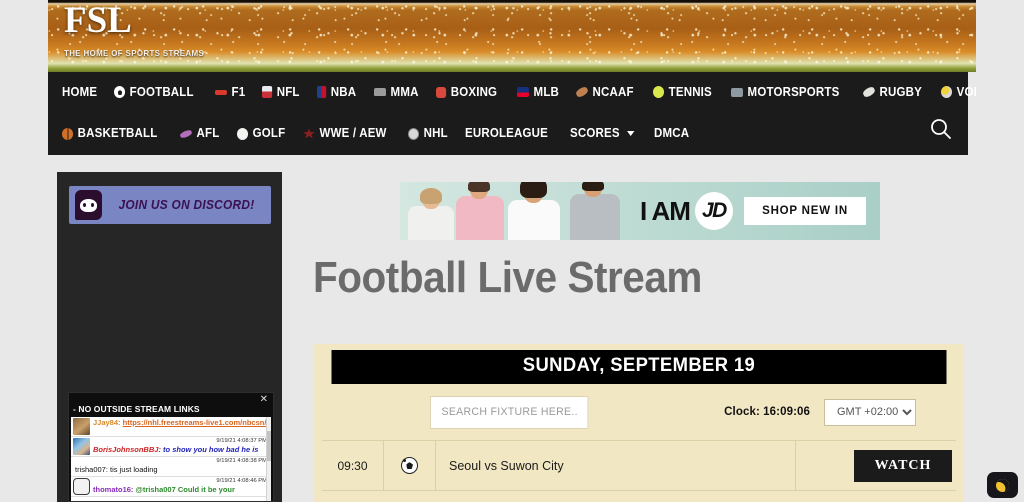 The height and width of the screenshot is (502, 1024). Describe the element at coordinates (506, 465) in the screenshot. I see `fixture-match-name: Seoul vs Suwon City` at that location.